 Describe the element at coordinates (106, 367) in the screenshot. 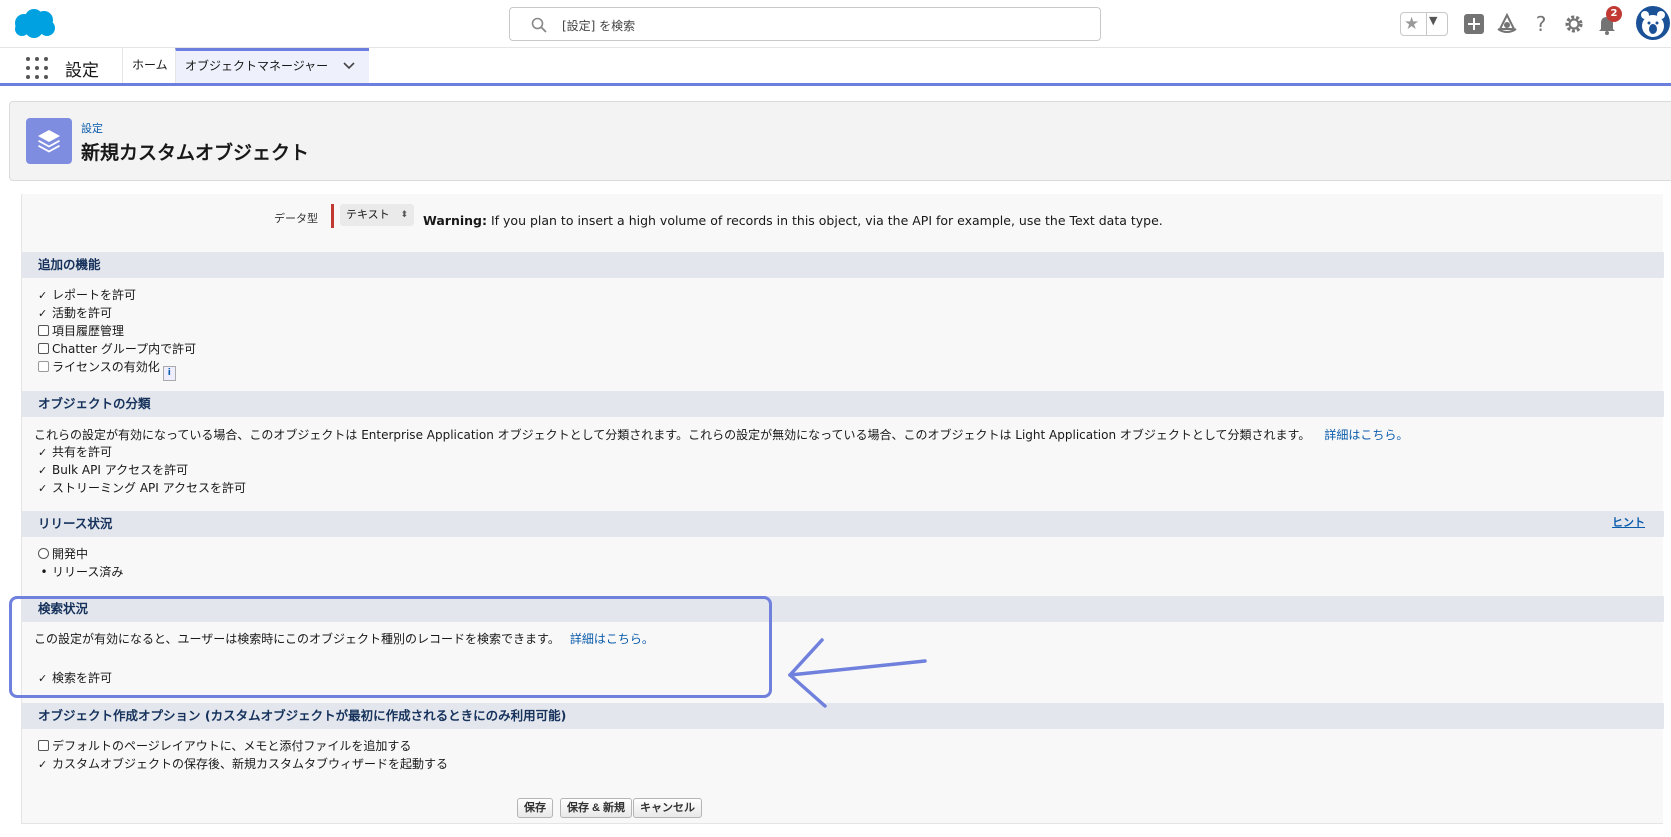

I see `checkbox-label: ライセンスの有効化` at that location.